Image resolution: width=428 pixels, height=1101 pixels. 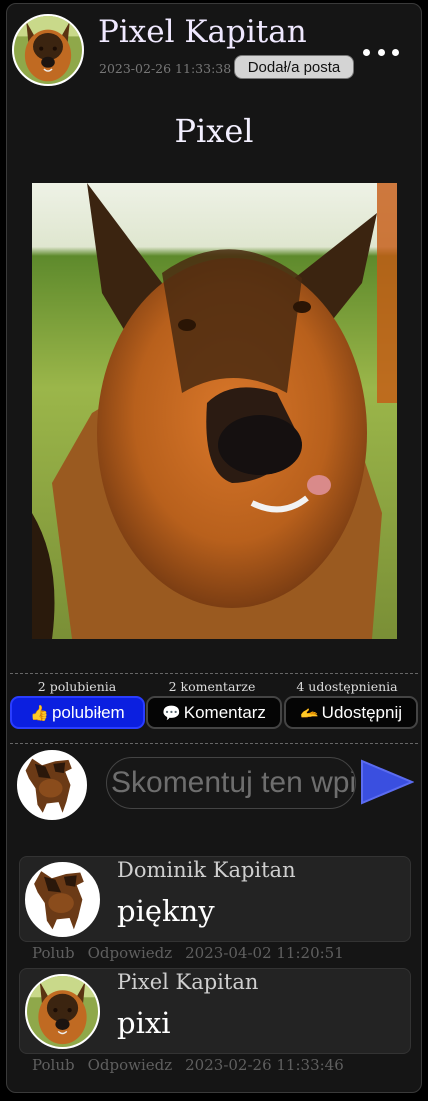 I want to click on comment-label: Komentarz, so click(x=224, y=712).